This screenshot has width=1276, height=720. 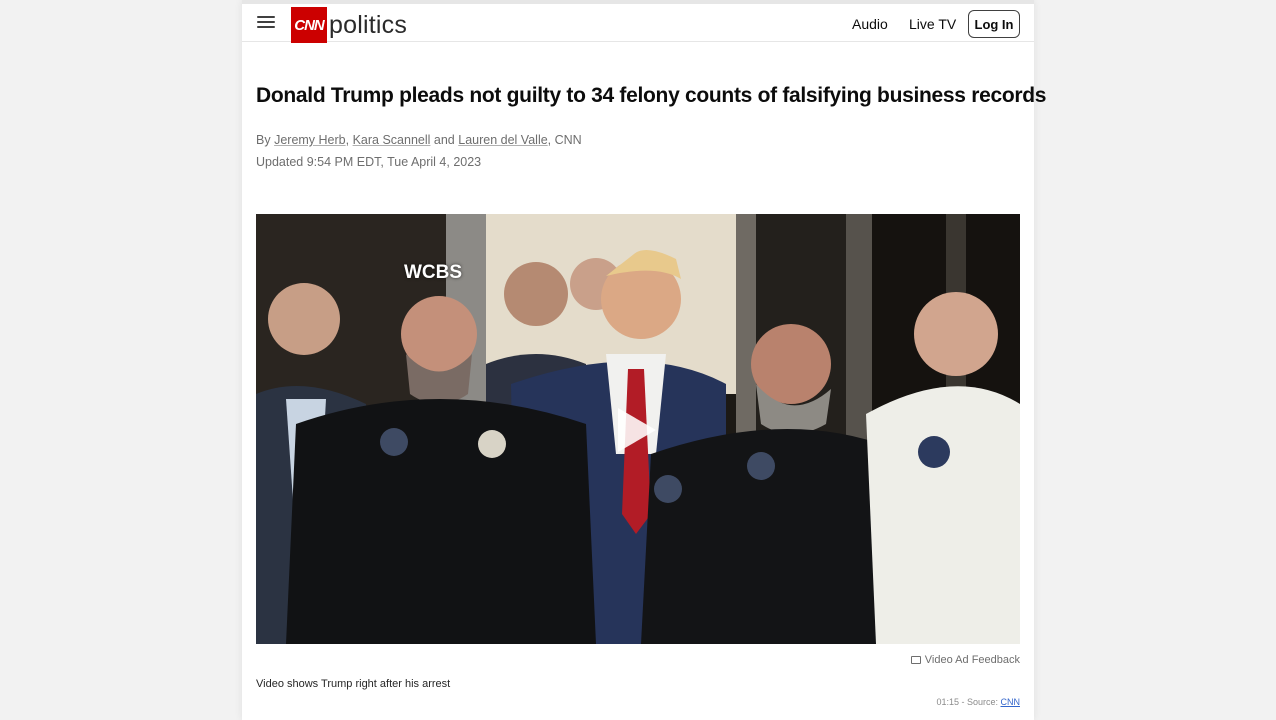 I want to click on top-navigation-bar: CNN politics Audio Live TV Log In, so click(x=638, y=21).